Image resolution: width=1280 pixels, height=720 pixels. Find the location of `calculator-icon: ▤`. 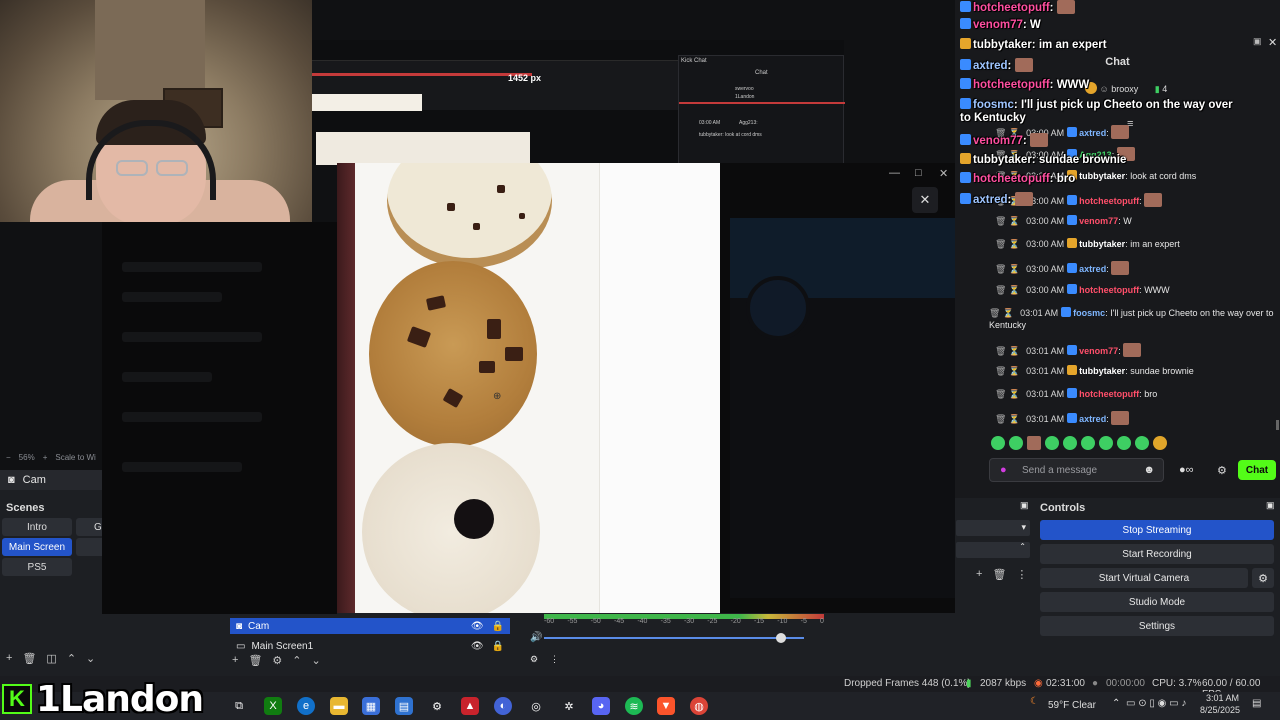

calculator-icon: ▤ is located at coordinates (404, 706).